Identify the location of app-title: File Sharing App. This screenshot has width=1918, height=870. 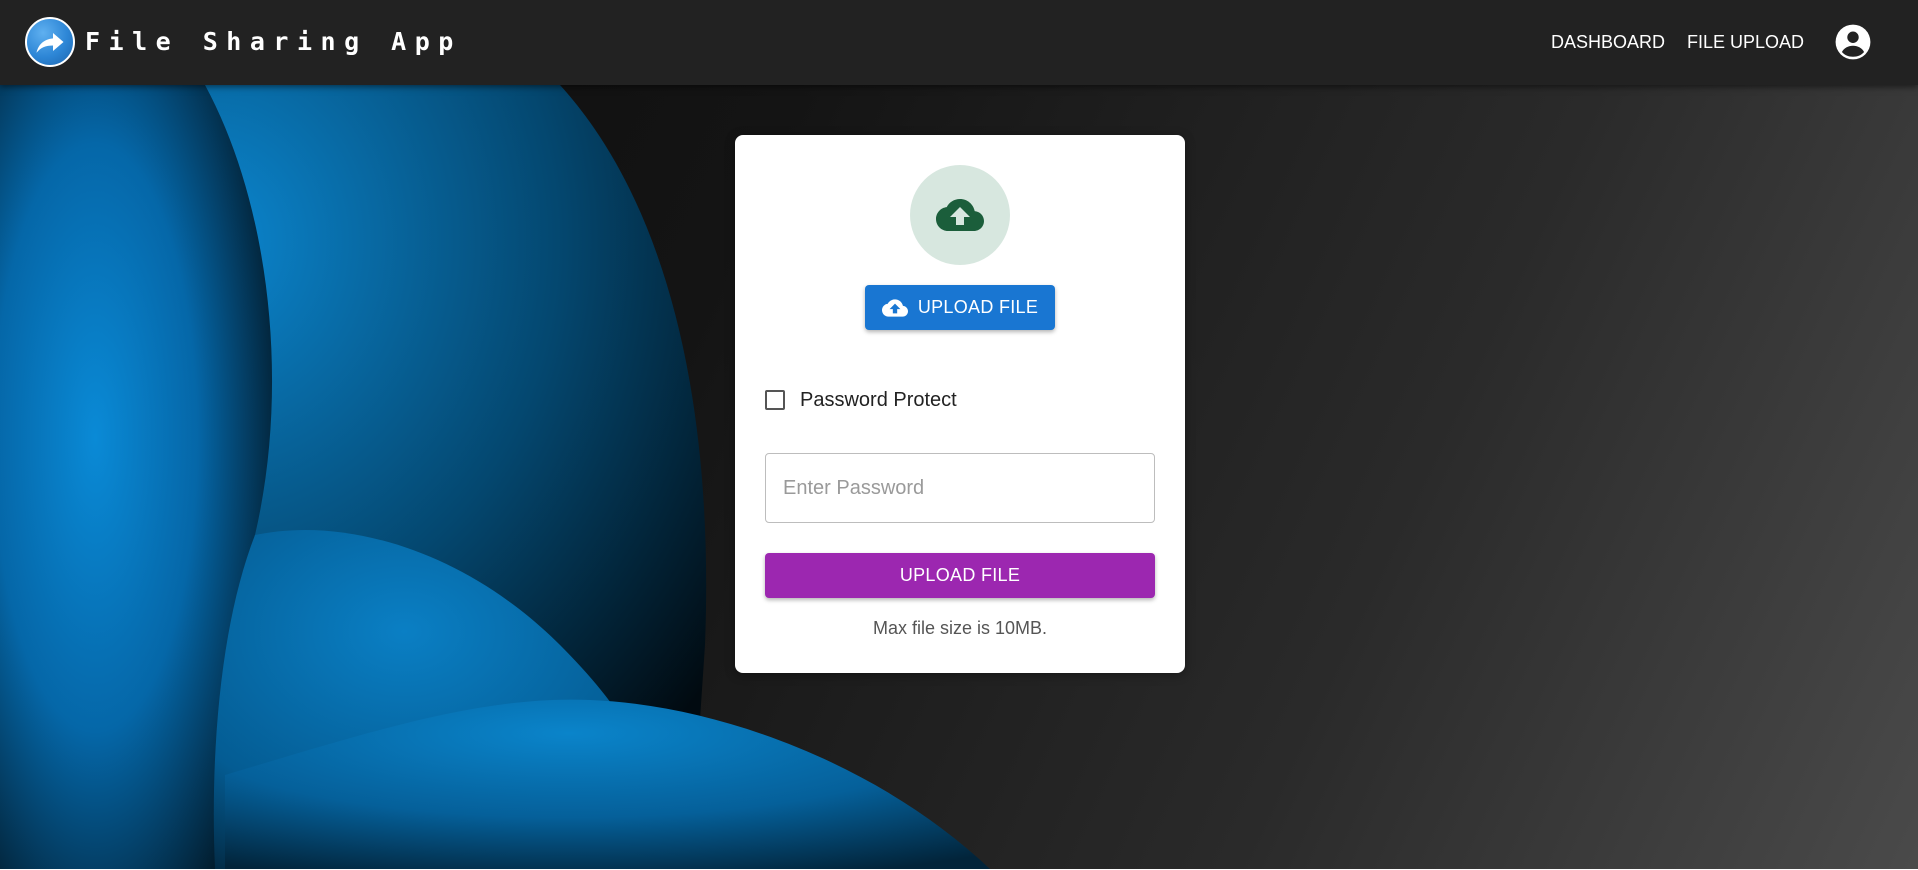
(273, 41).